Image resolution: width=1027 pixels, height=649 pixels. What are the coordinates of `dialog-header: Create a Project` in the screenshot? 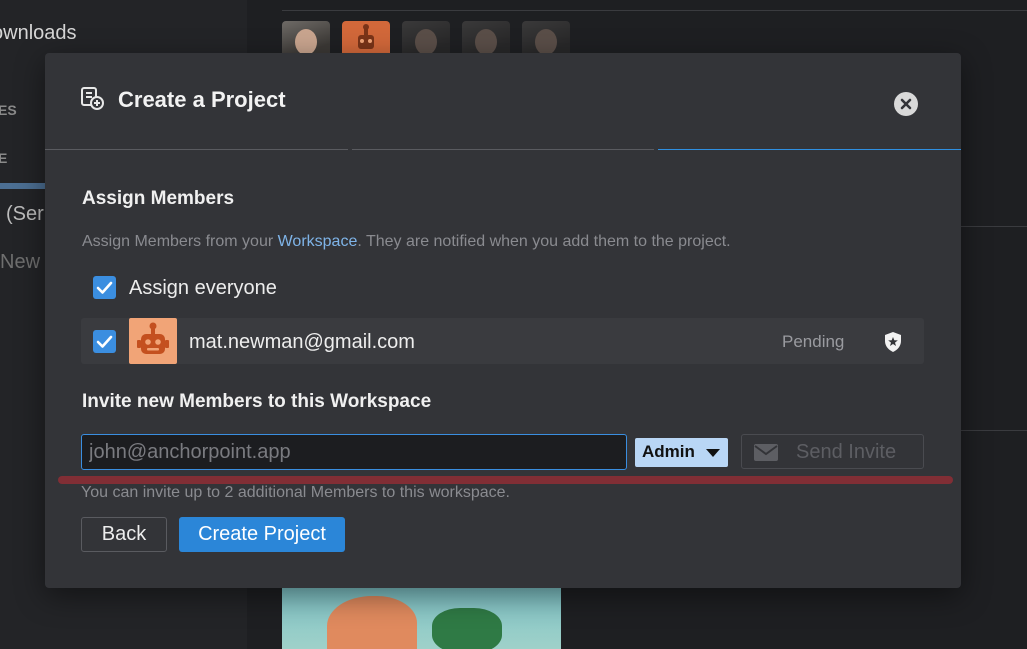 It's located at (503, 101).